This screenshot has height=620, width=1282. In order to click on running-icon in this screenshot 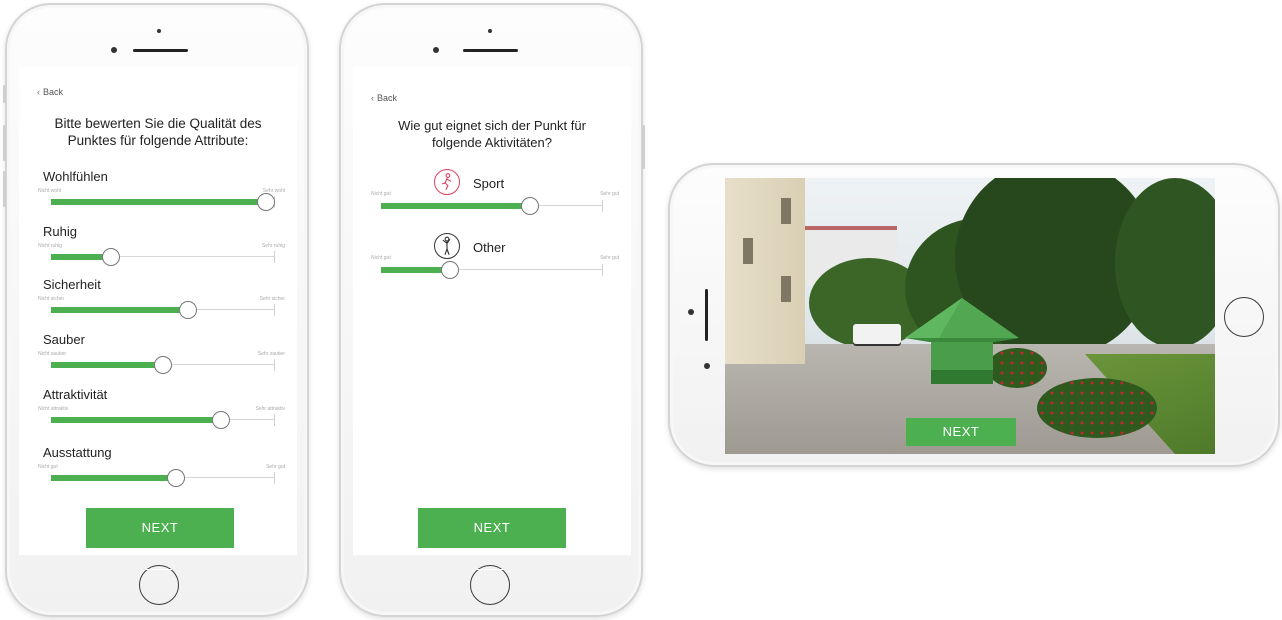, I will do `click(447, 182)`.